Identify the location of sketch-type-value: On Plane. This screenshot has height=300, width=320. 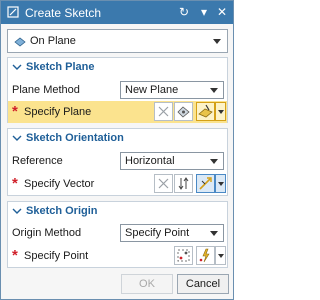
(53, 41).